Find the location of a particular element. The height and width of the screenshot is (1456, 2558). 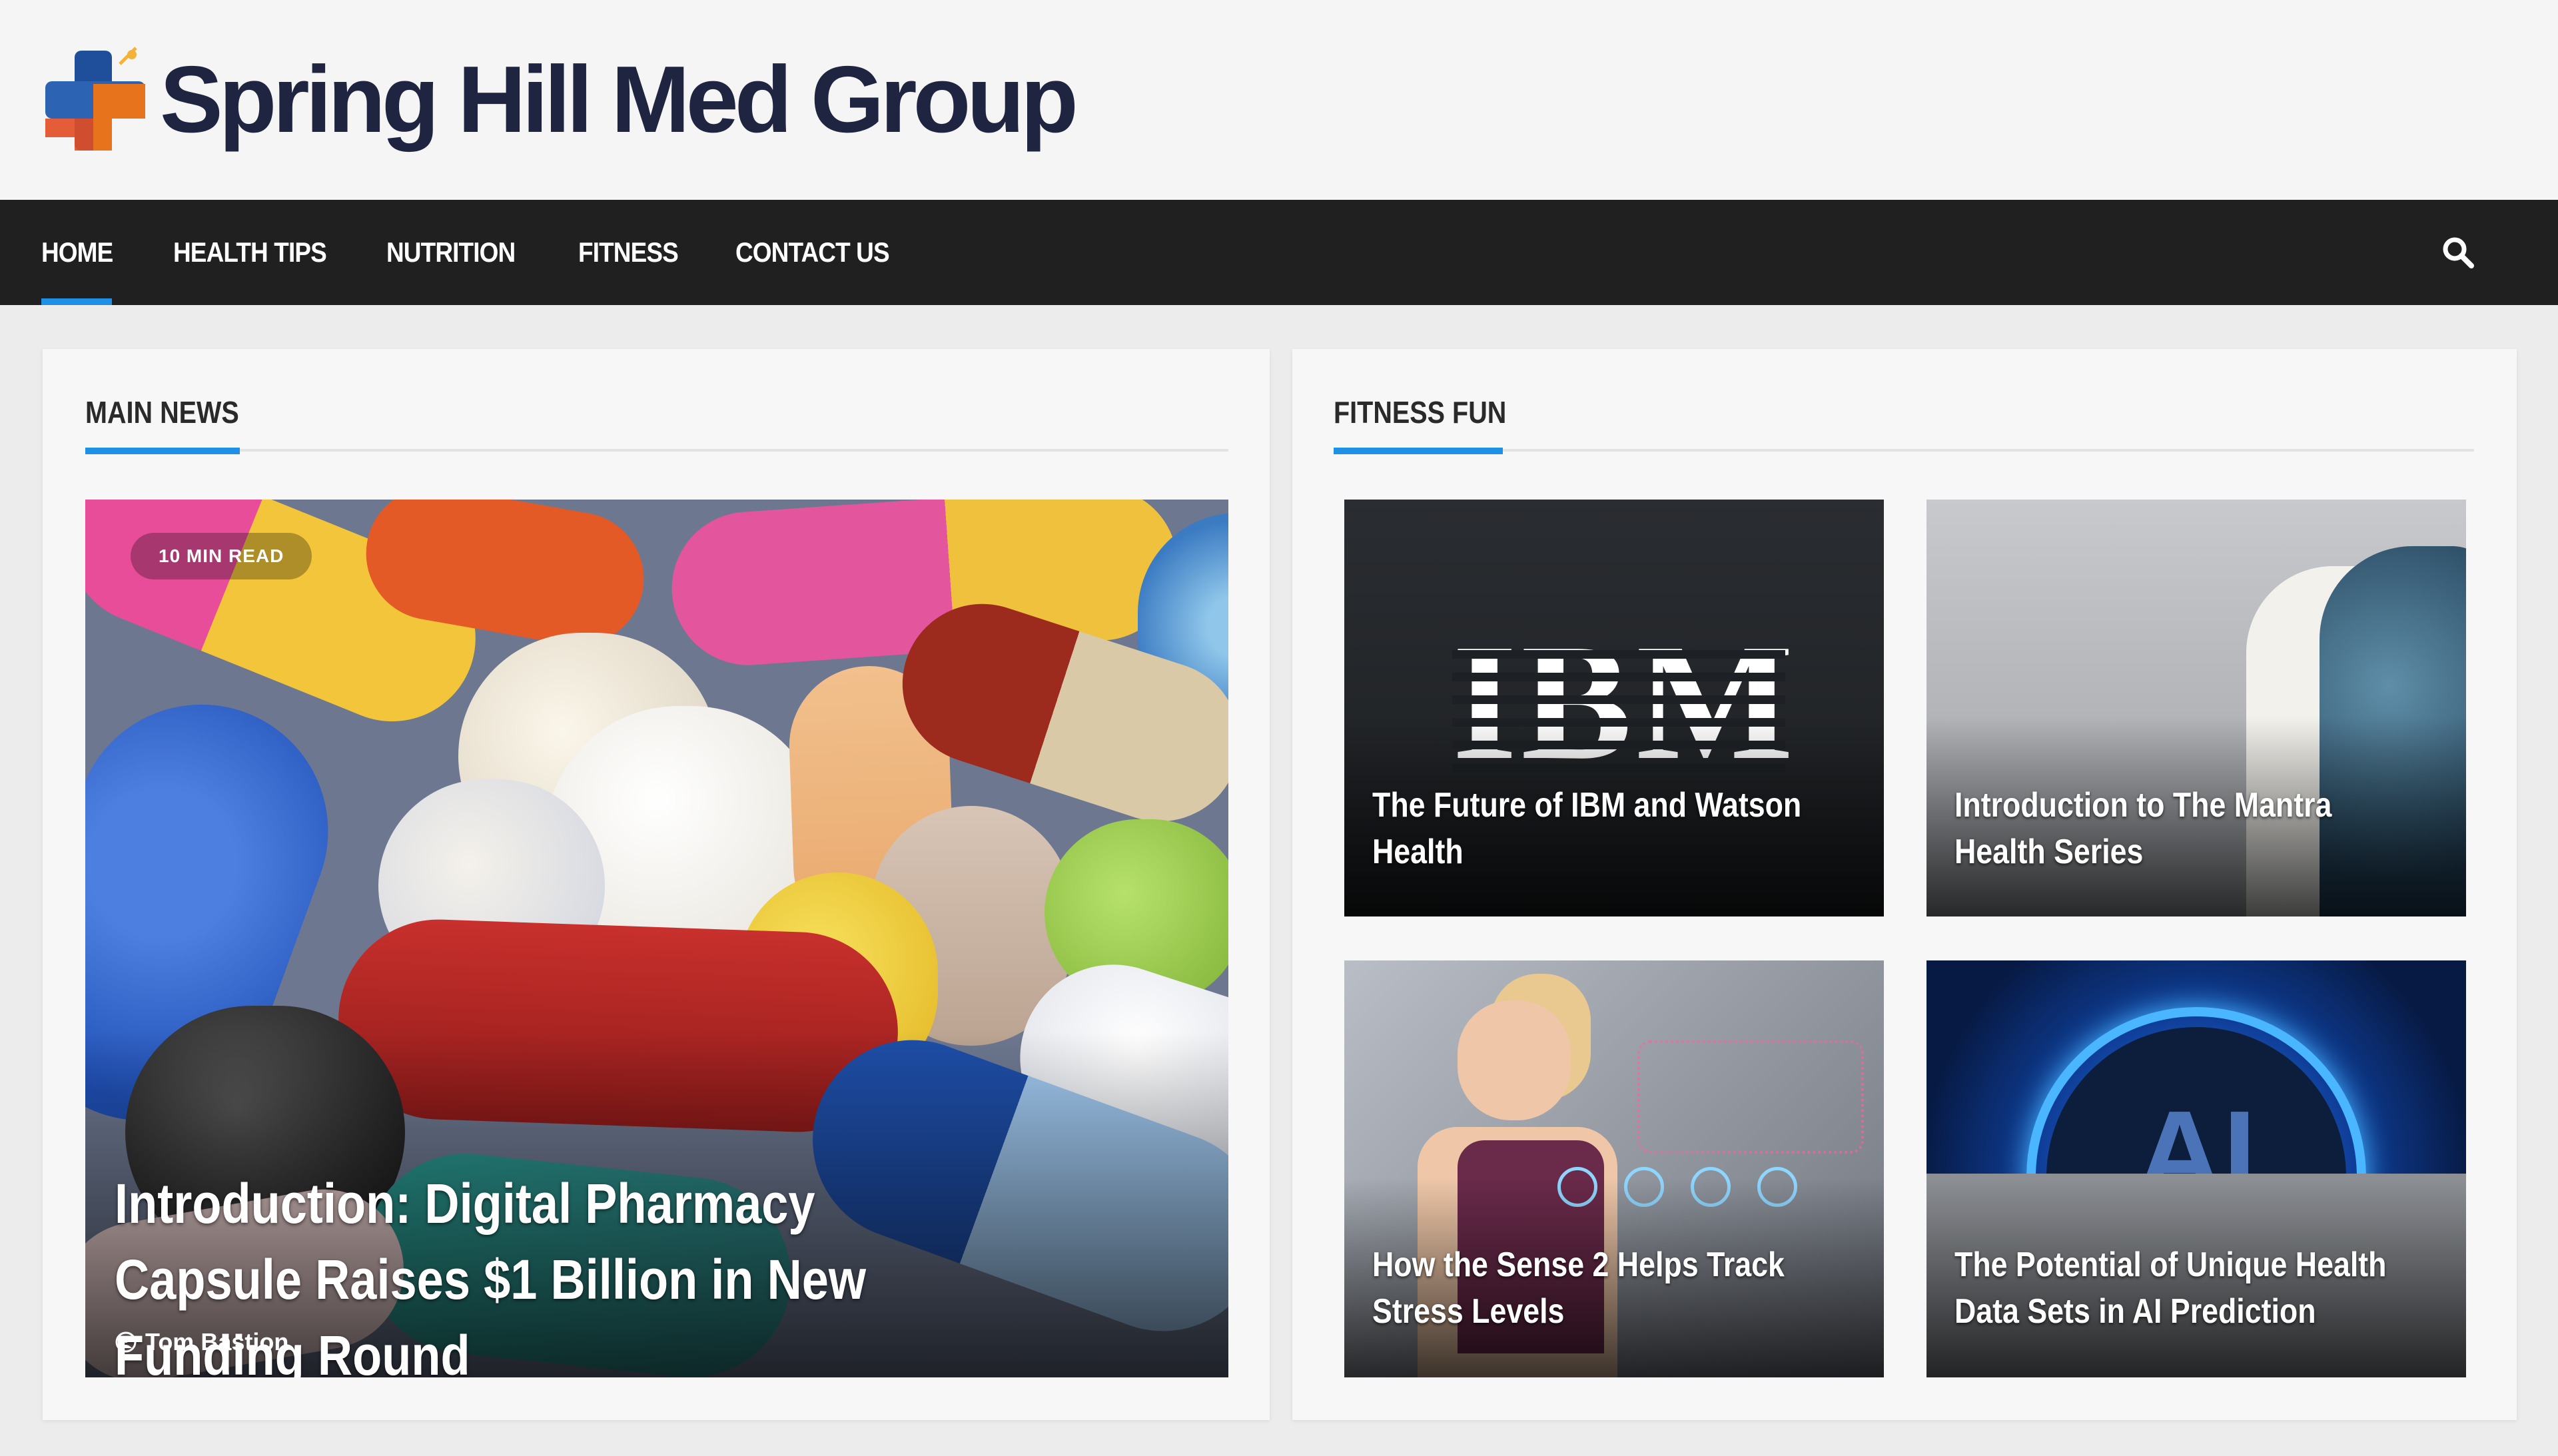

medical-cross-logo-icon is located at coordinates (95, 99).